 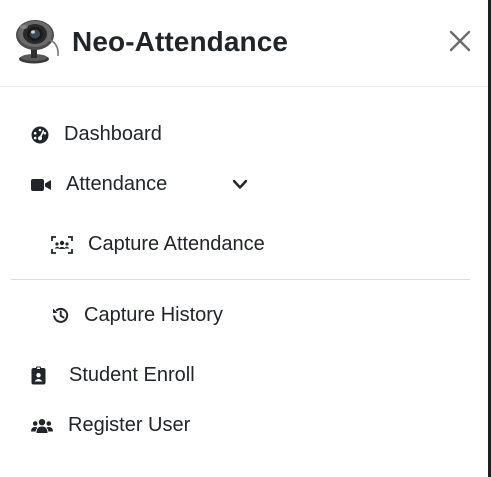 I want to click on nav-item-capture-attendance: Capture Attendance, so click(x=158, y=244).